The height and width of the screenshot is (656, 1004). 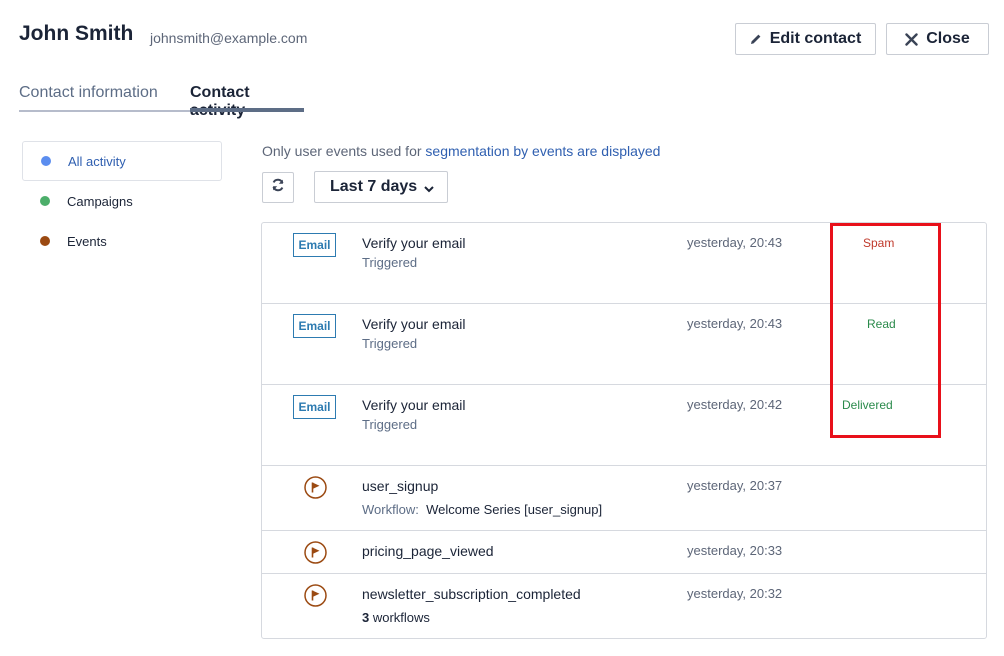 I want to click on activity-workflows: 3 workflows, so click(x=396, y=617).